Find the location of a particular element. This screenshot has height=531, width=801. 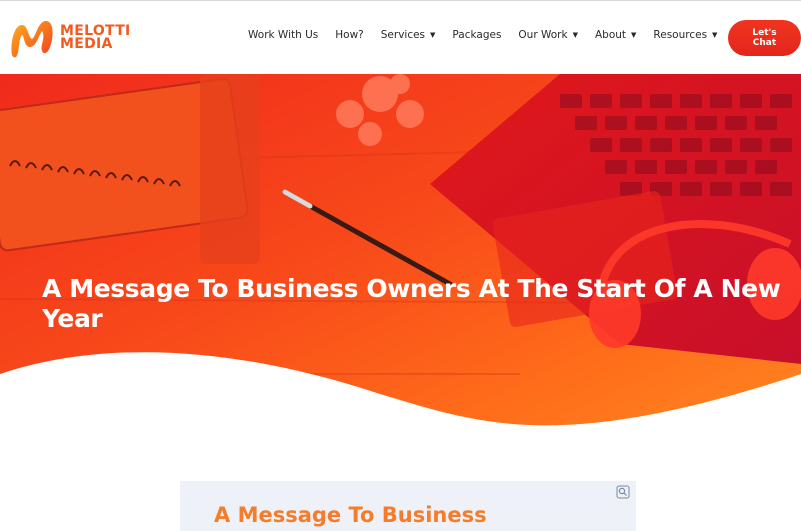

nav-item-resources: Resources ▼ is located at coordinates (685, 35).